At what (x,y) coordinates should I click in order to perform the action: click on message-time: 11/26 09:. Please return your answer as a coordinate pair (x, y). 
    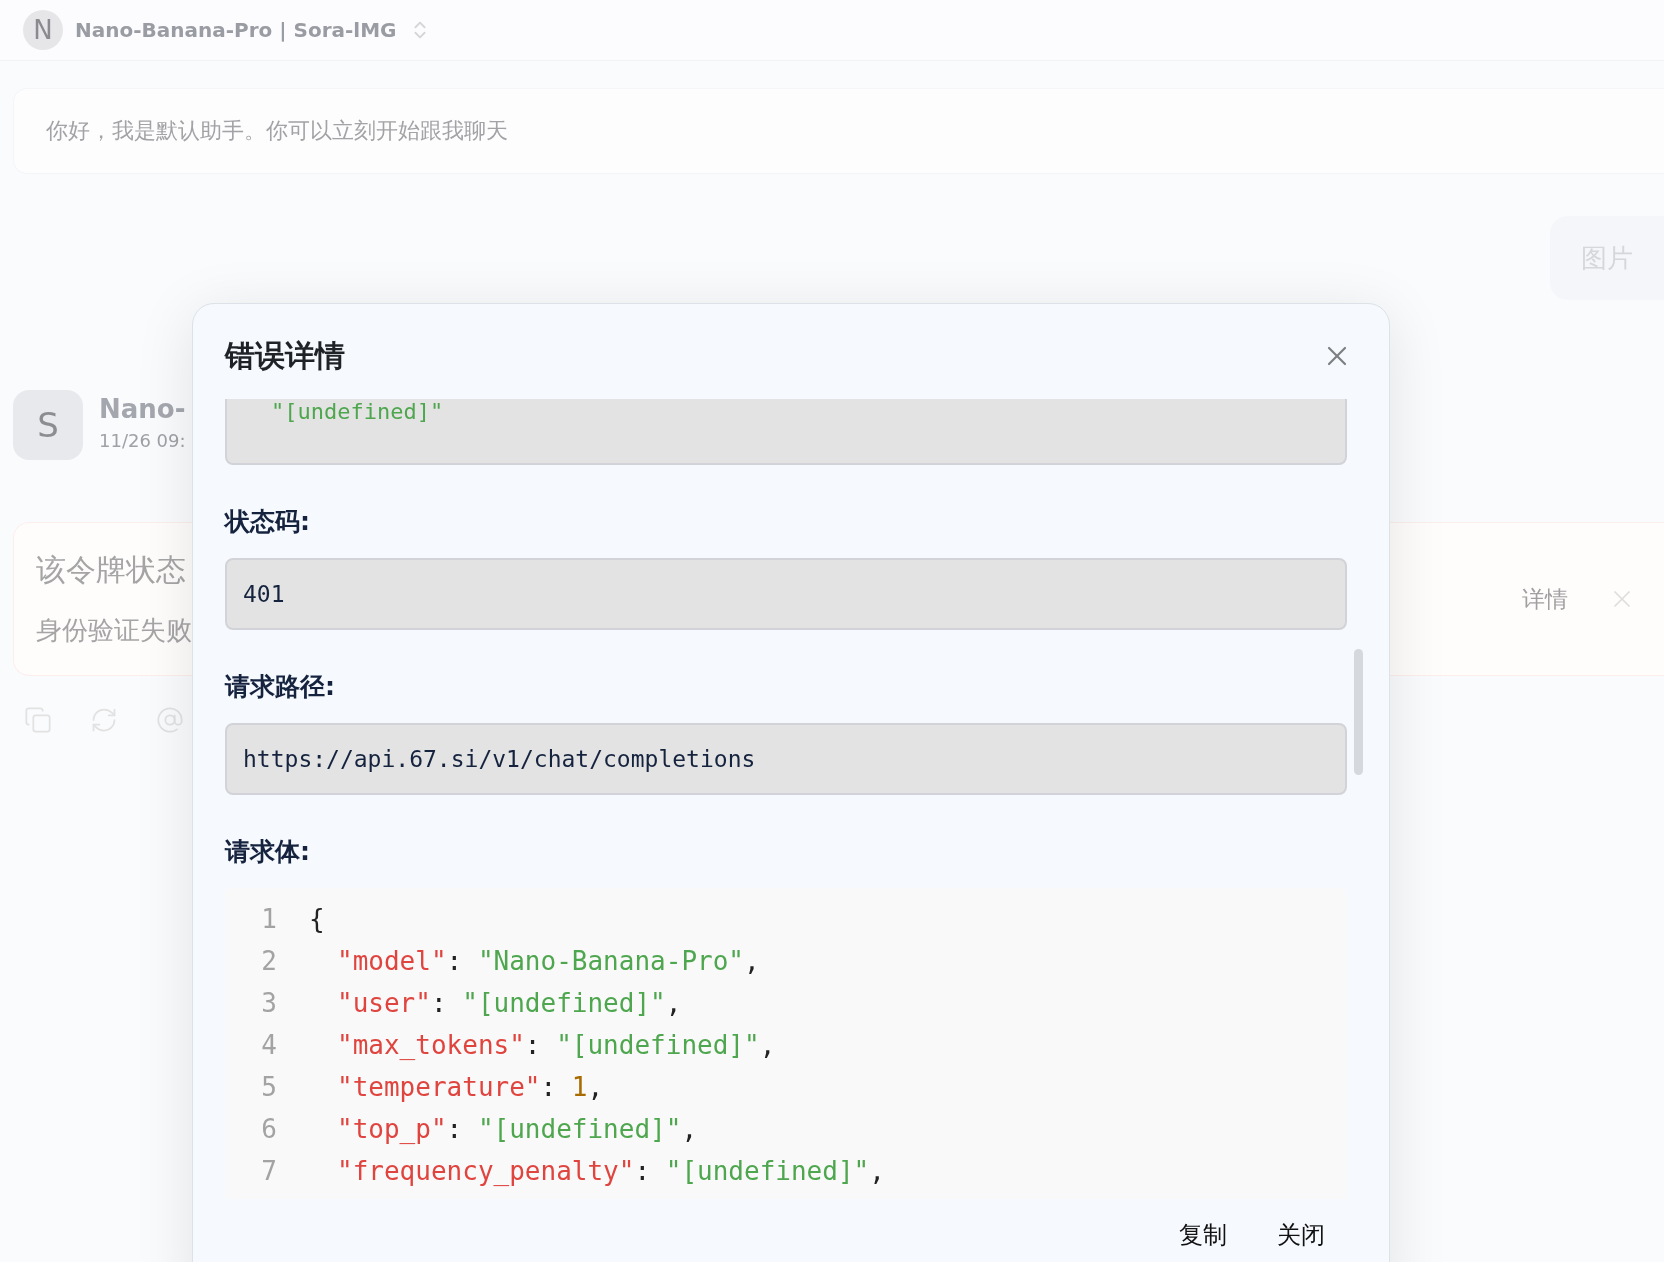
    Looking at the image, I should click on (142, 440).